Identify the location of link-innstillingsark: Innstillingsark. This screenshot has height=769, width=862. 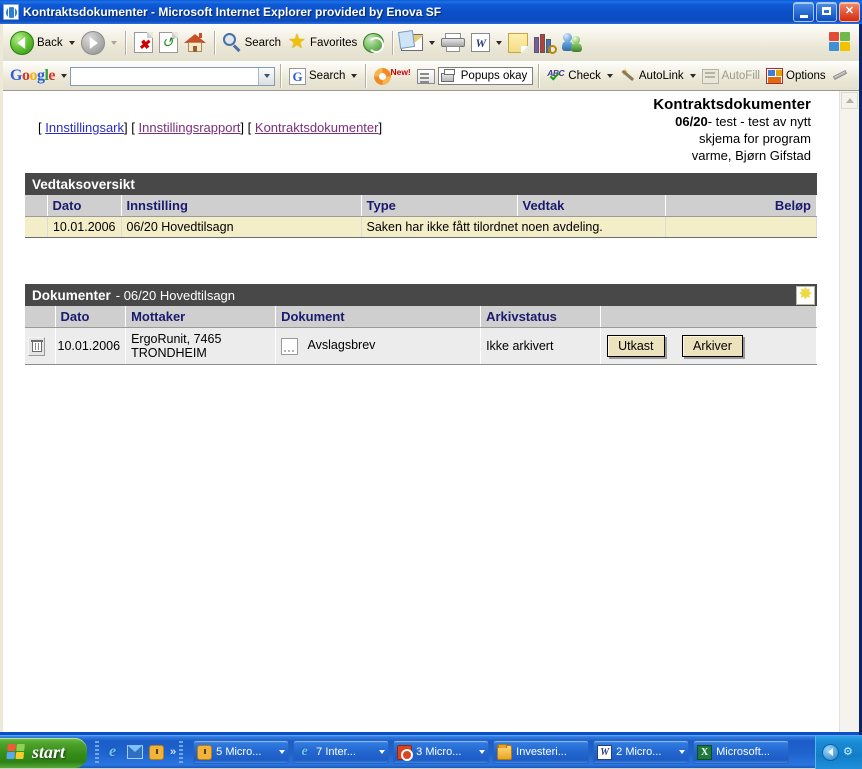
(84, 127).